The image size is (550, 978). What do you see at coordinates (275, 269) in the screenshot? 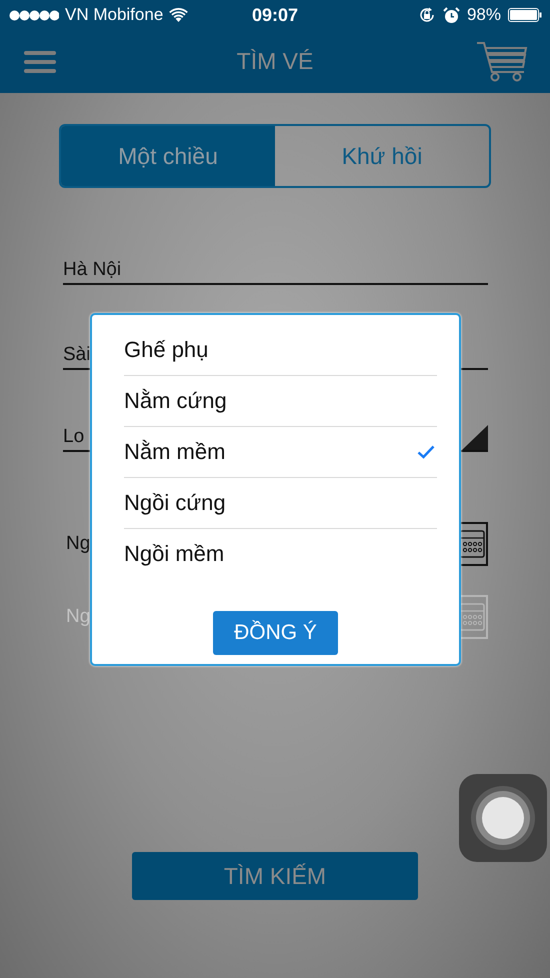
I see `input-field: Hà Nội` at bounding box center [275, 269].